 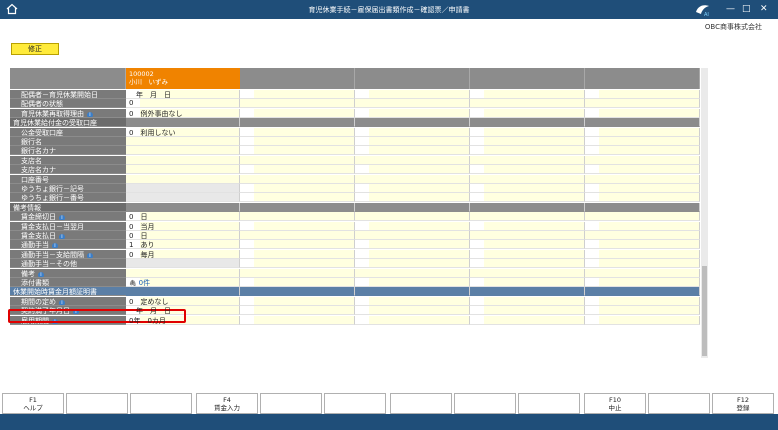 I want to click on close-icon: ✕, so click(x=764, y=9).